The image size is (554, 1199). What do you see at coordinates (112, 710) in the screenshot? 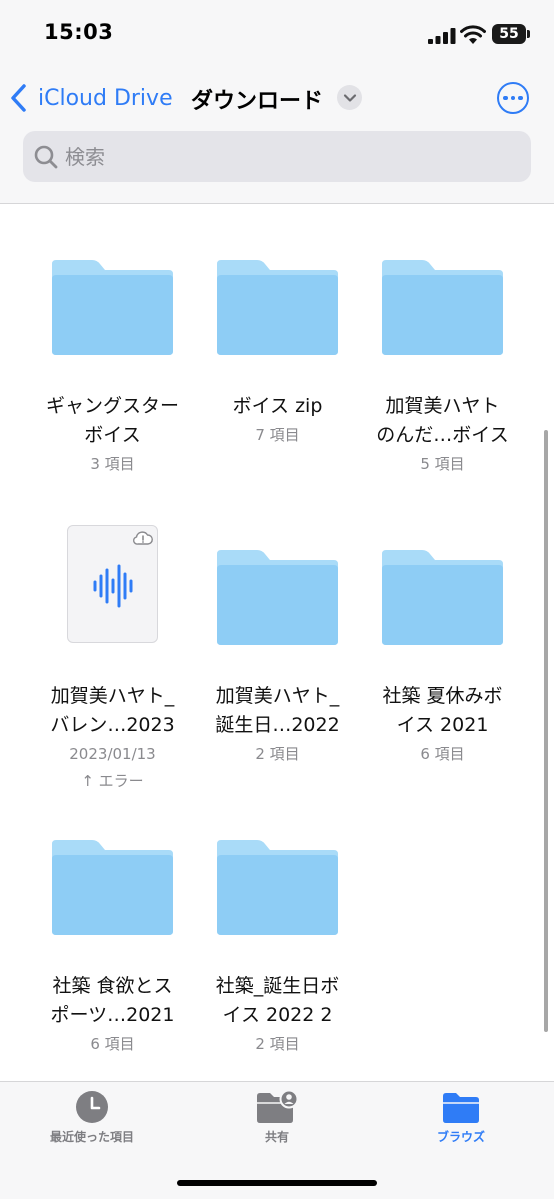
I see `item-name: 加賀美ハヤト_ バレン…2023` at bounding box center [112, 710].